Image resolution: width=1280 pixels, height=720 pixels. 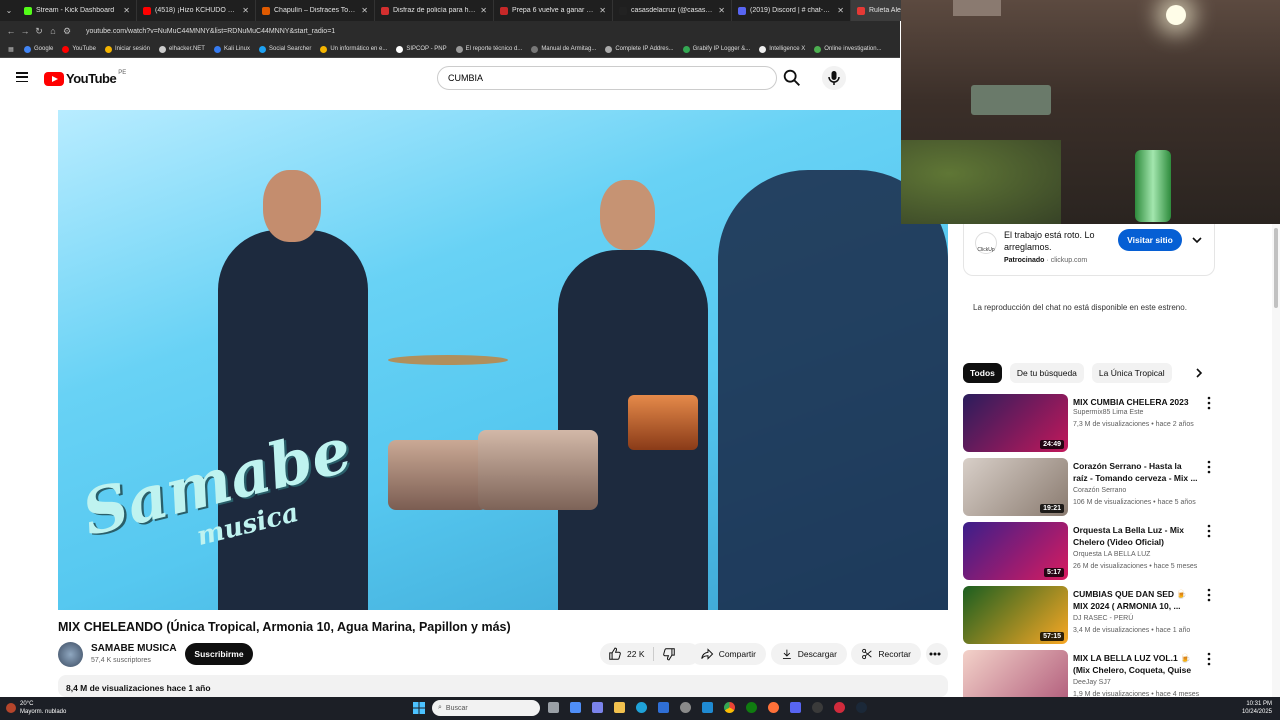 What do you see at coordinates (1276, 460) in the screenshot?
I see `page-scrollbar` at bounding box center [1276, 460].